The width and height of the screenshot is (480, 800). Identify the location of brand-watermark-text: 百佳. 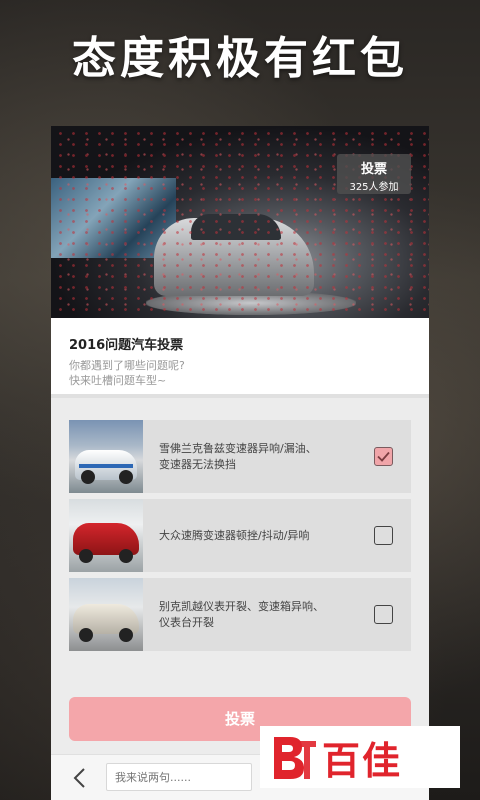
(362, 760).